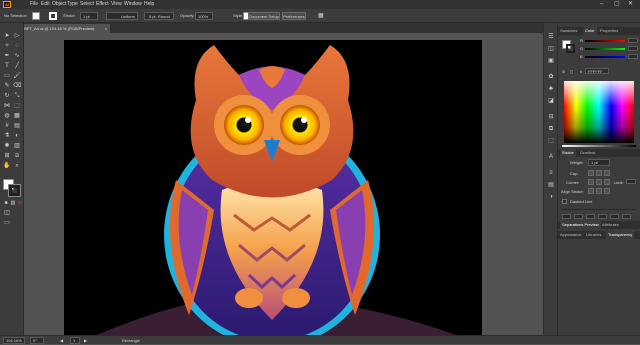 This screenshot has height=345, width=640. What do you see at coordinates (564, 201) in the screenshot?
I see `dashed-line-checkbox` at bounding box center [564, 201].